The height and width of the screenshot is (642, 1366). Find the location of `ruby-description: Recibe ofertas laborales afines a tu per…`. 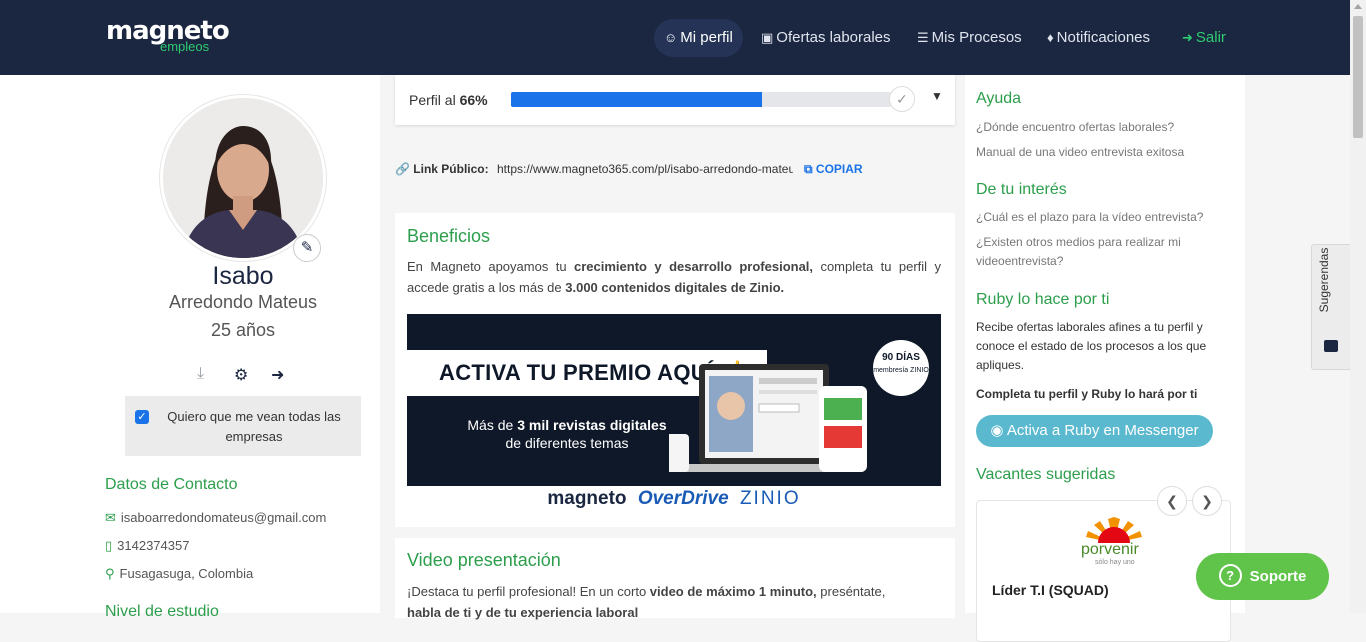

ruby-description: Recibe ofertas laborales afines a tu per… is located at coordinates (1091, 346).